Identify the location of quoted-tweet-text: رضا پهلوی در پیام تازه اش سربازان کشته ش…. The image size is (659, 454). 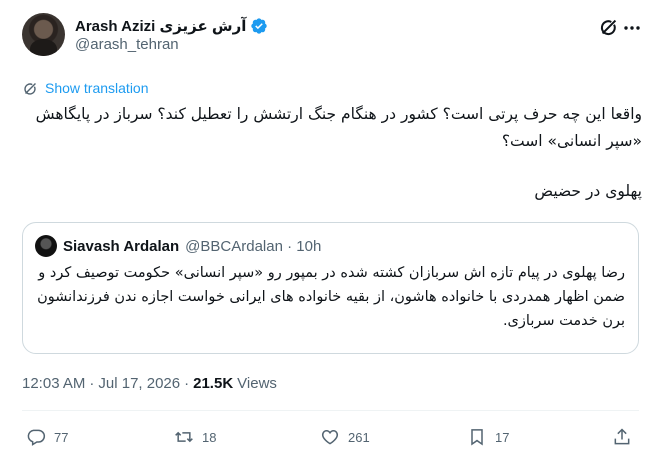
(331, 297).